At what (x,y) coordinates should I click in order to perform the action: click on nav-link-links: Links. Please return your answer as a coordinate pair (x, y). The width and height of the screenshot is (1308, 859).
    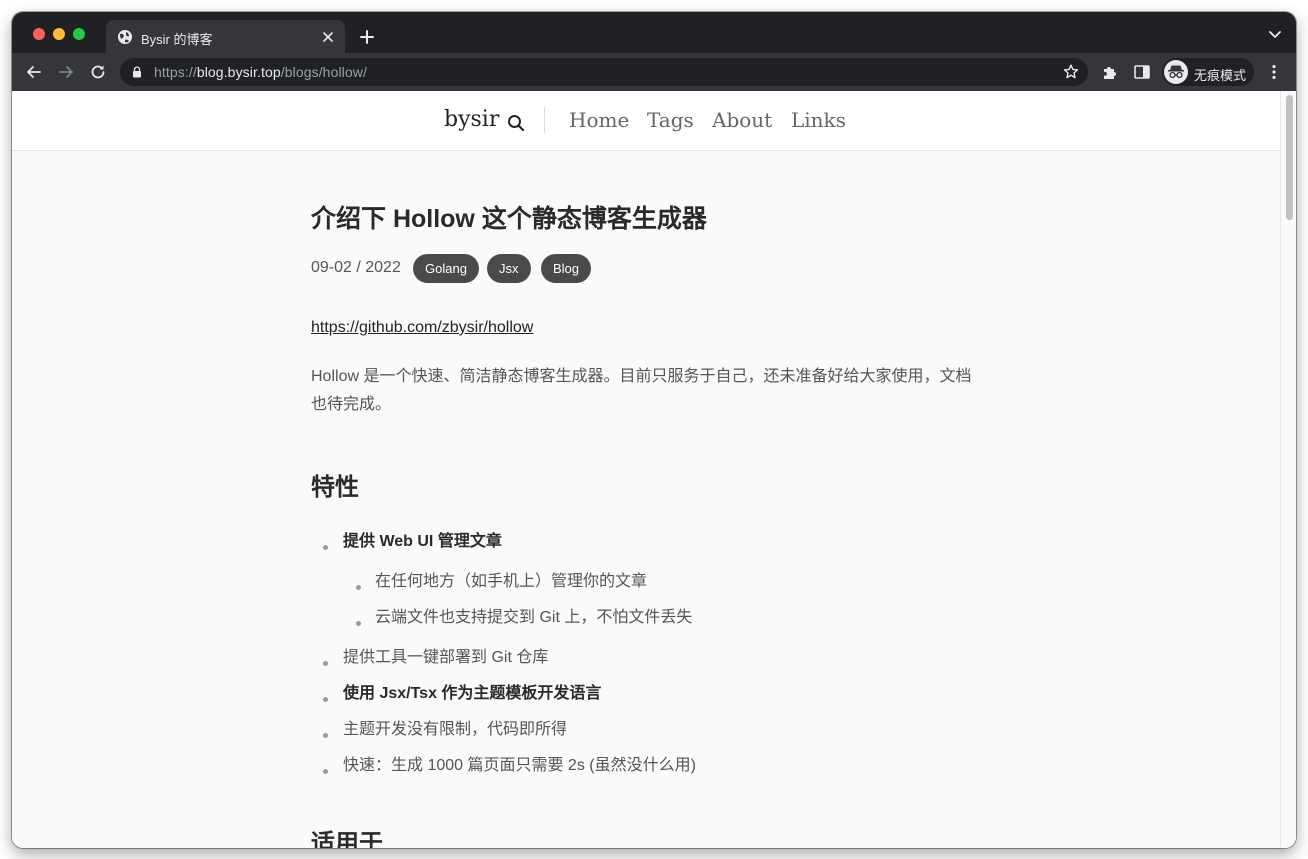
    Looking at the image, I should click on (818, 120).